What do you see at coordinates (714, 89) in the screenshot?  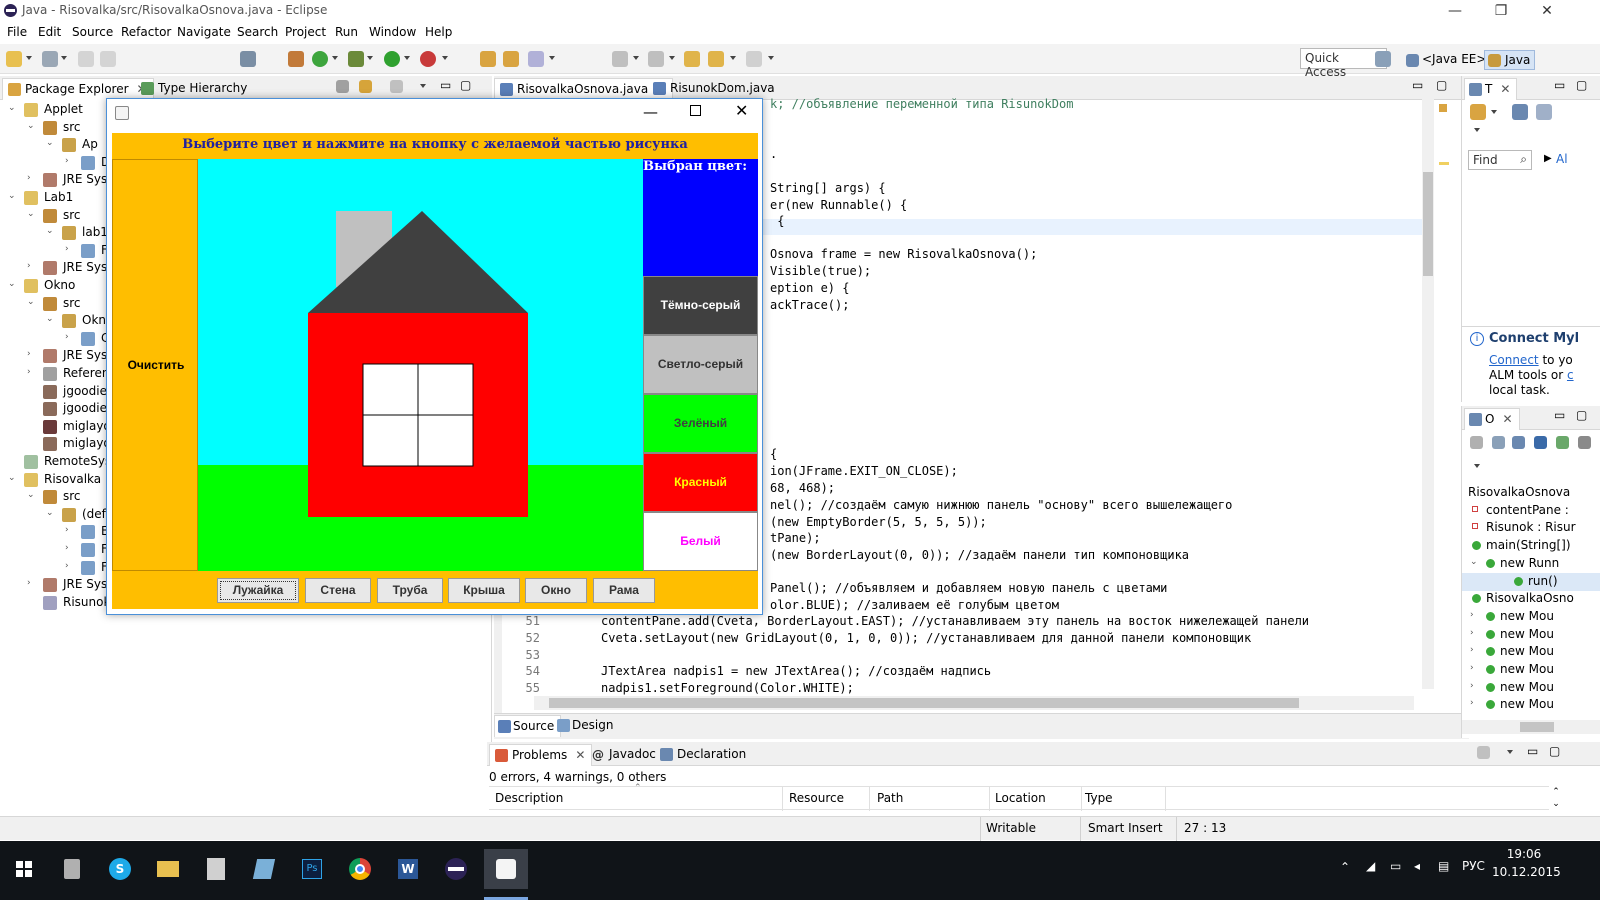 I see `tab-risunok-dom: RisunokDom.java` at bounding box center [714, 89].